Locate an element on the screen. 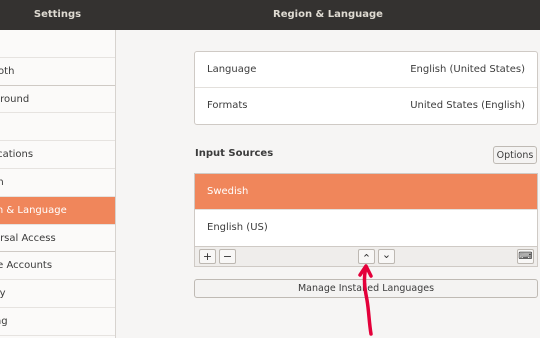 The width and height of the screenshot is (540, 338). input-source-item: Swedish is located at coordinates (366, 192).